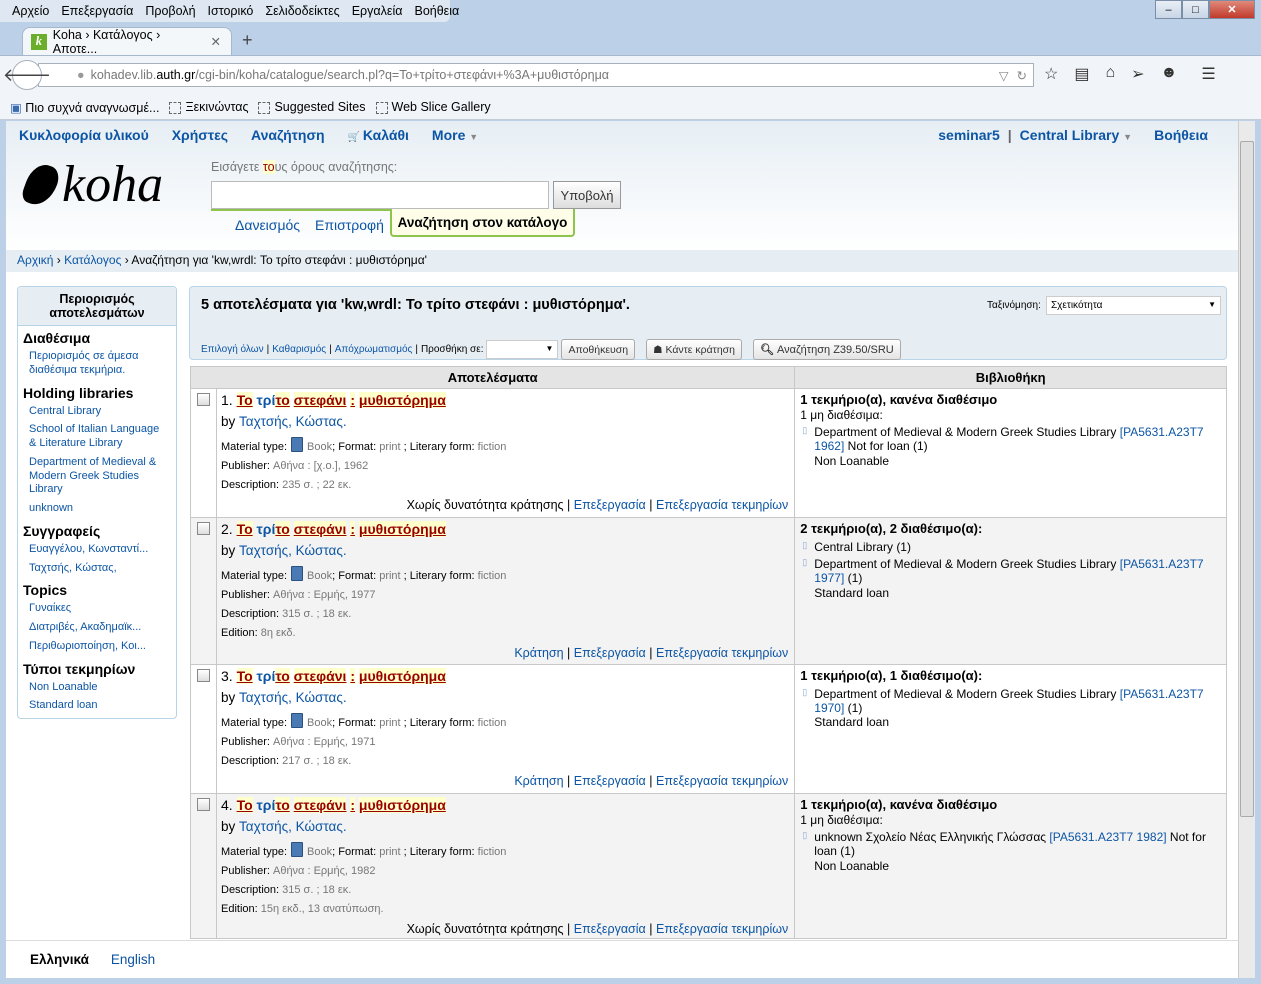  I want to click on description-label: Description:, so click(250, 485).